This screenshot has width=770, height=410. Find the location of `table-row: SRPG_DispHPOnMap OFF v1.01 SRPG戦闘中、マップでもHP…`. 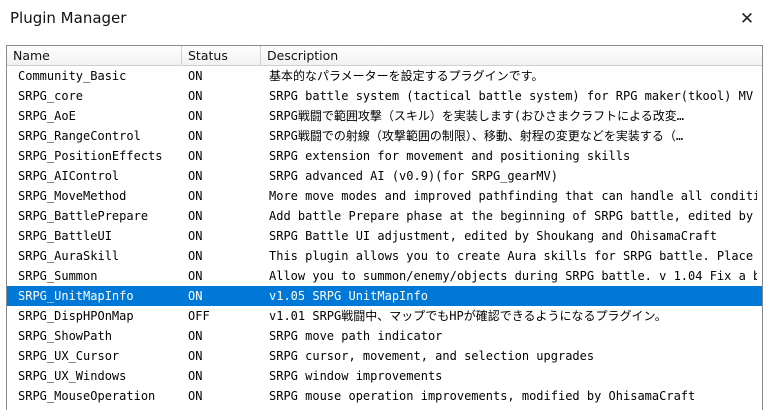

table-row: SRPG_DispHPOnMap OFF v1.01 SRPG戦闘中、マップでもHP… is located at coordinates (384, 316).